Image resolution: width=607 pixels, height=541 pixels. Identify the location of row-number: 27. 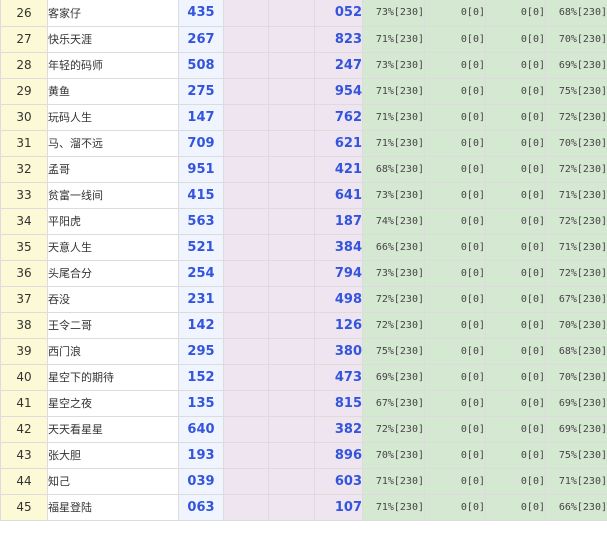
(24, 39).